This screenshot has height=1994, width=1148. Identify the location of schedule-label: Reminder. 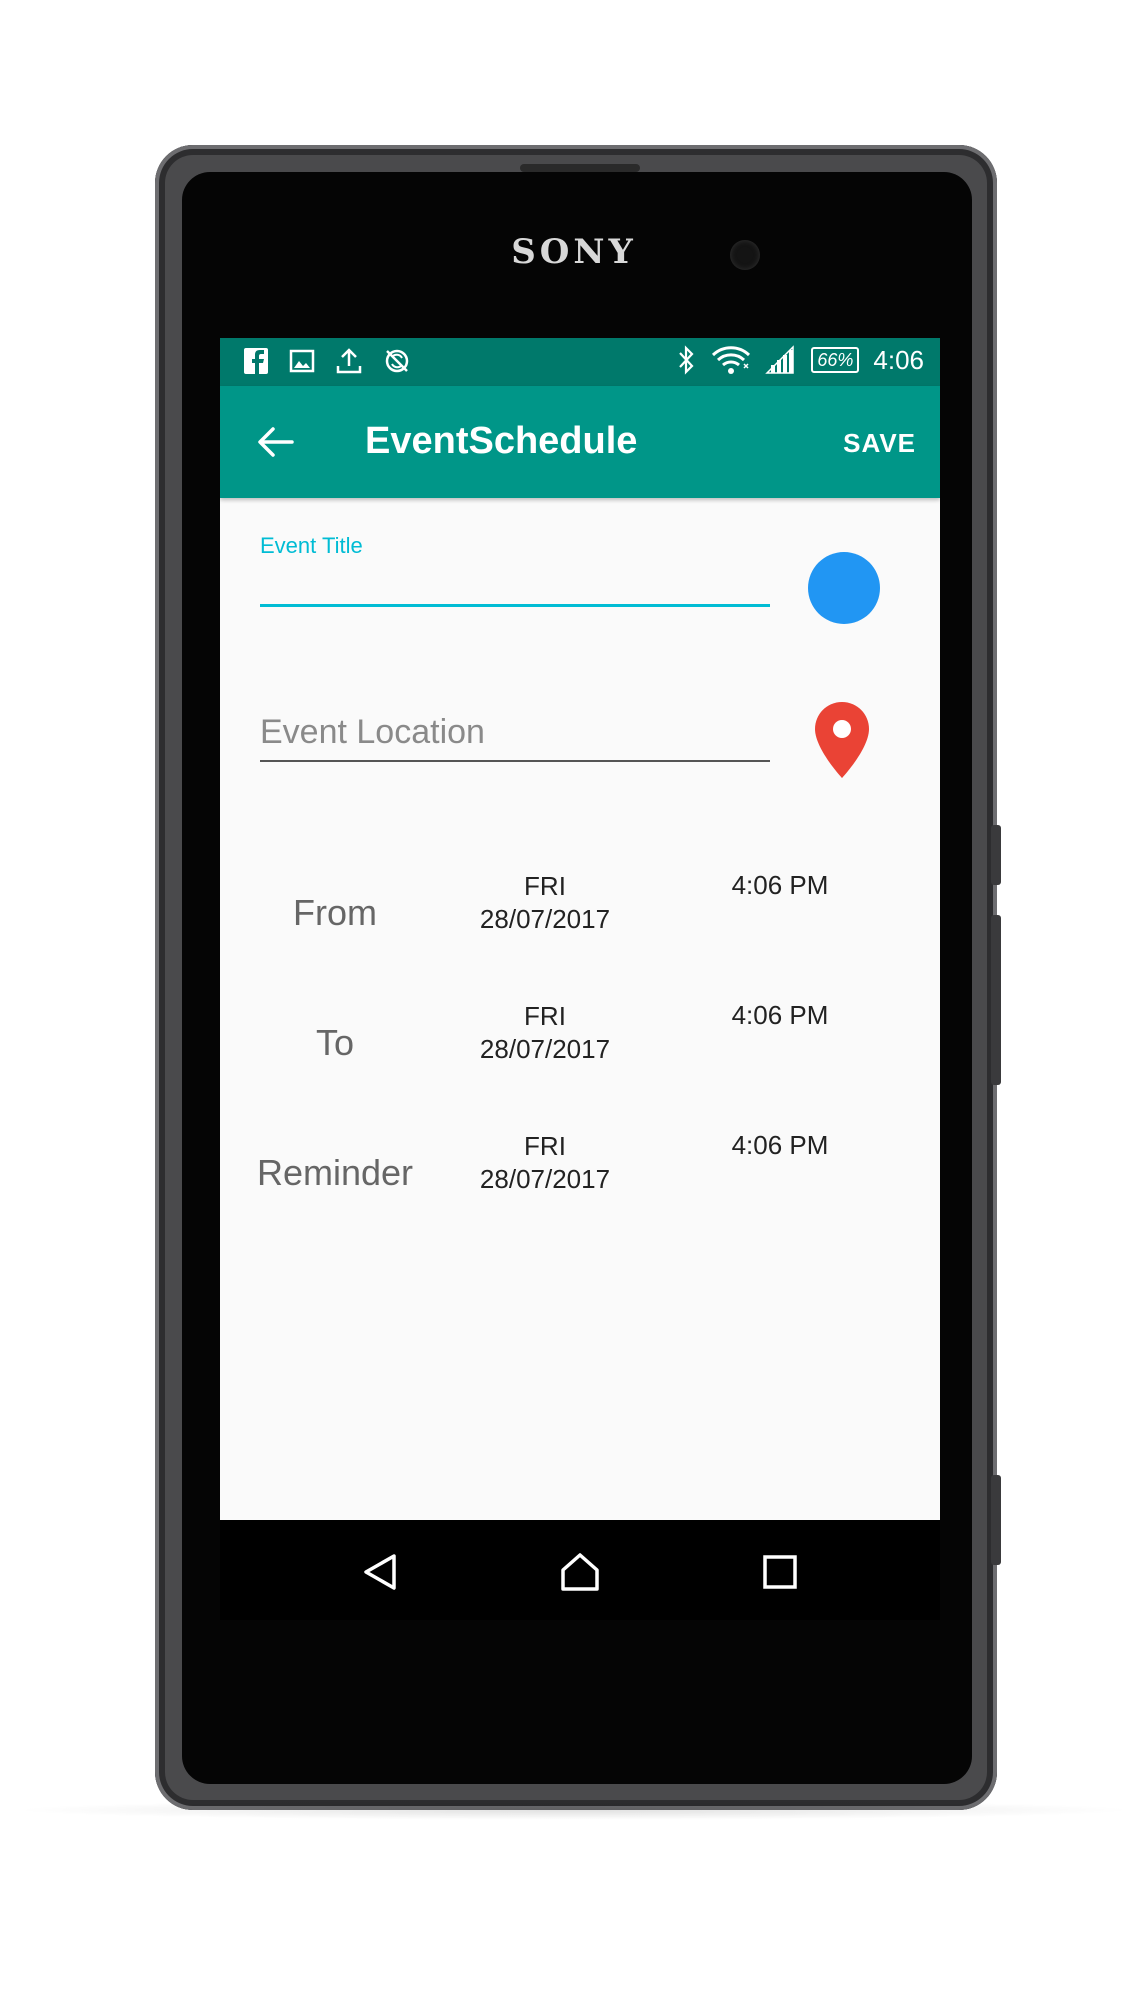
(335, 1172).